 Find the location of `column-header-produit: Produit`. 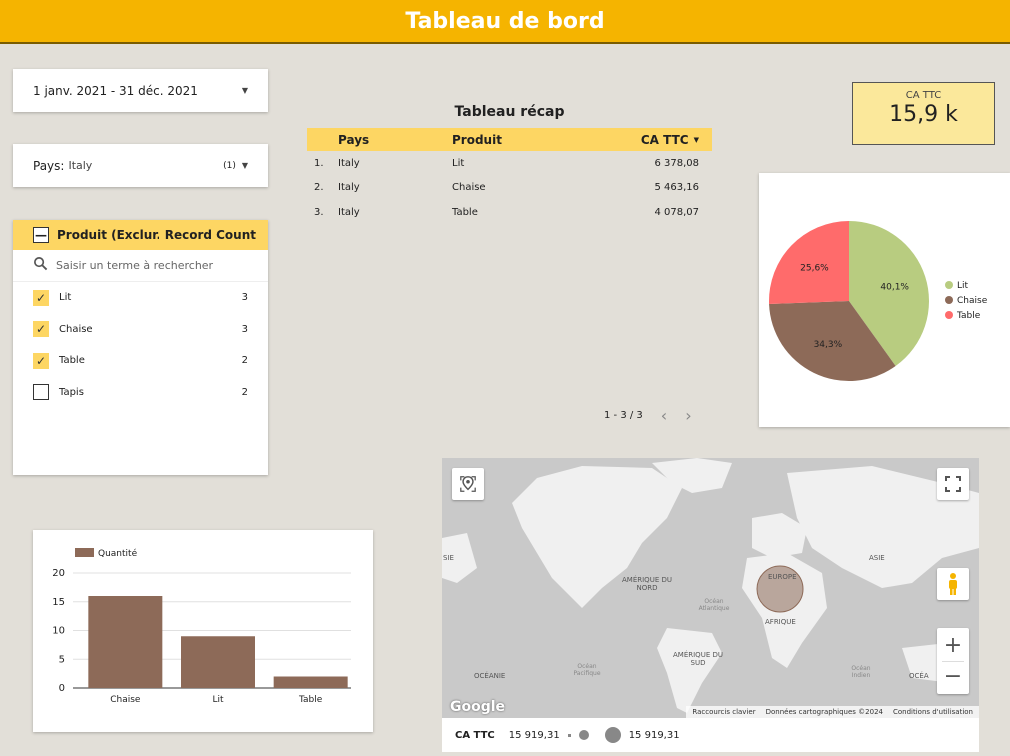

column-header-produit: Produit is located at coordinates (522, 140).